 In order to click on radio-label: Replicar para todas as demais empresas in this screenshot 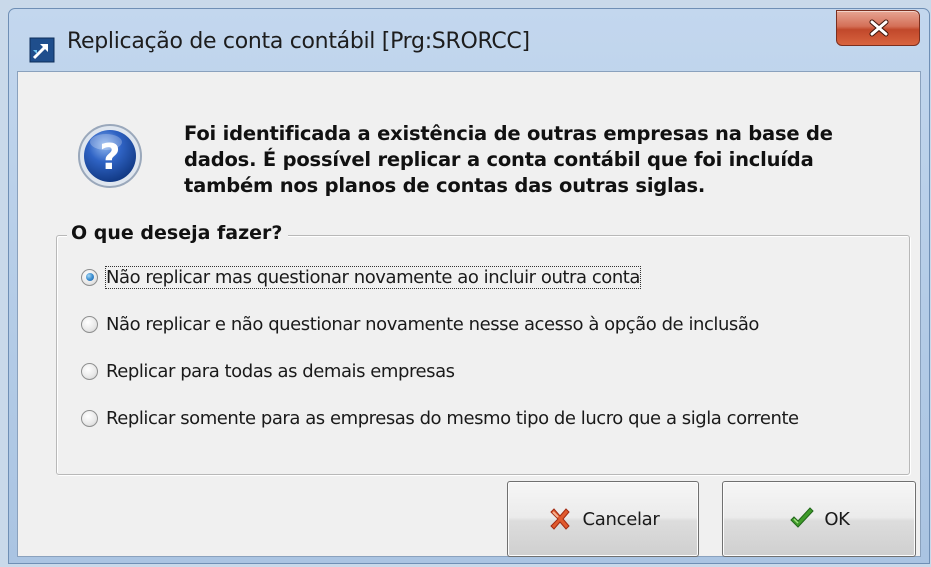, I will do `click(280, 371)`.